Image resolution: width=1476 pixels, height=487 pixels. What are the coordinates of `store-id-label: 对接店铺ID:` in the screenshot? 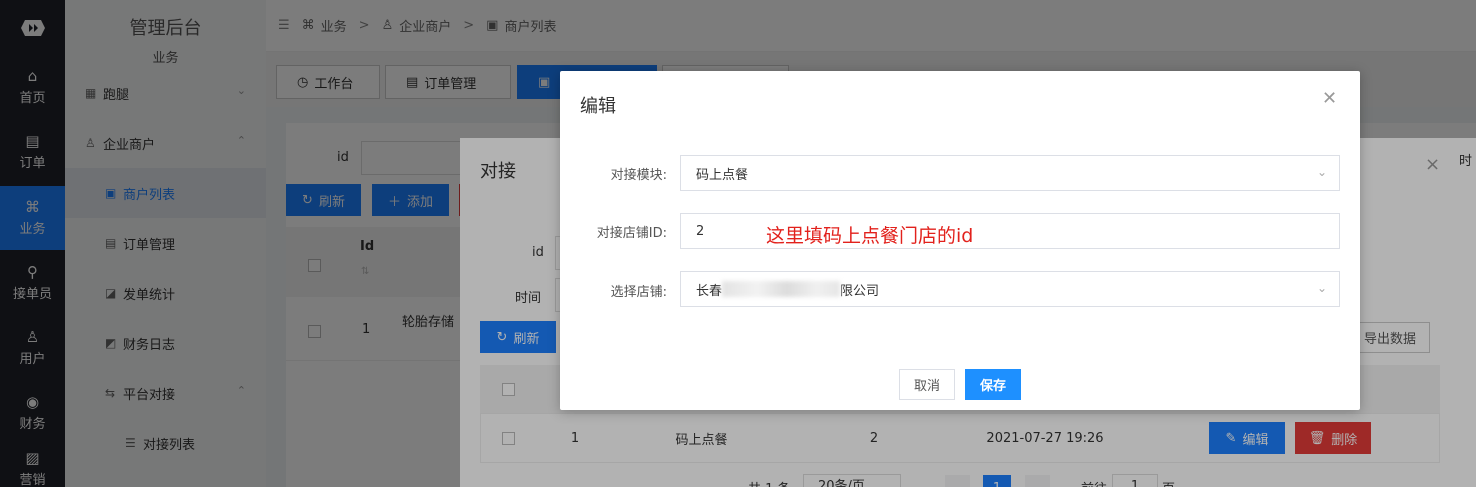 It's located at (631, 233).